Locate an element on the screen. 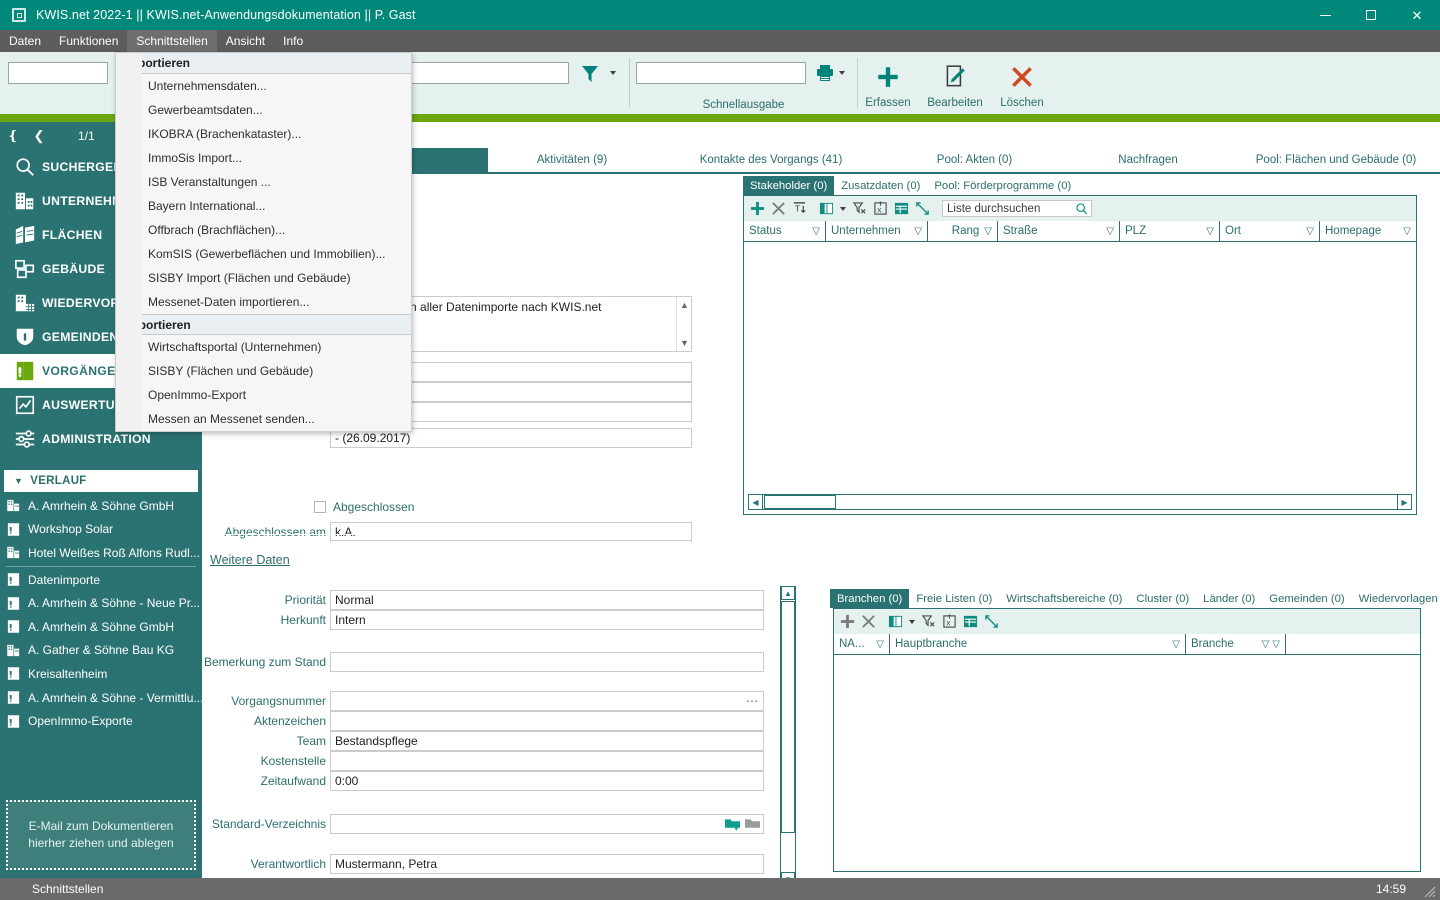  tab-pool-akten: Pool: Akten (0) is located at coordinates (974, 160).